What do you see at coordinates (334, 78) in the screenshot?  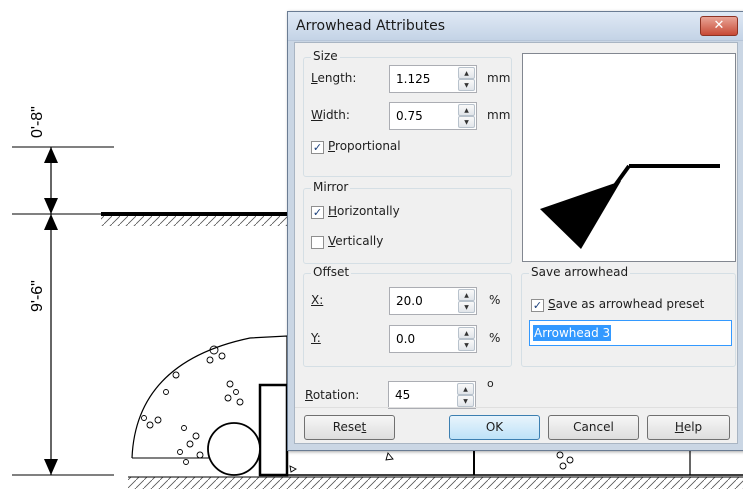 I see `length-label: Length:` at bounding box center [334, 78].